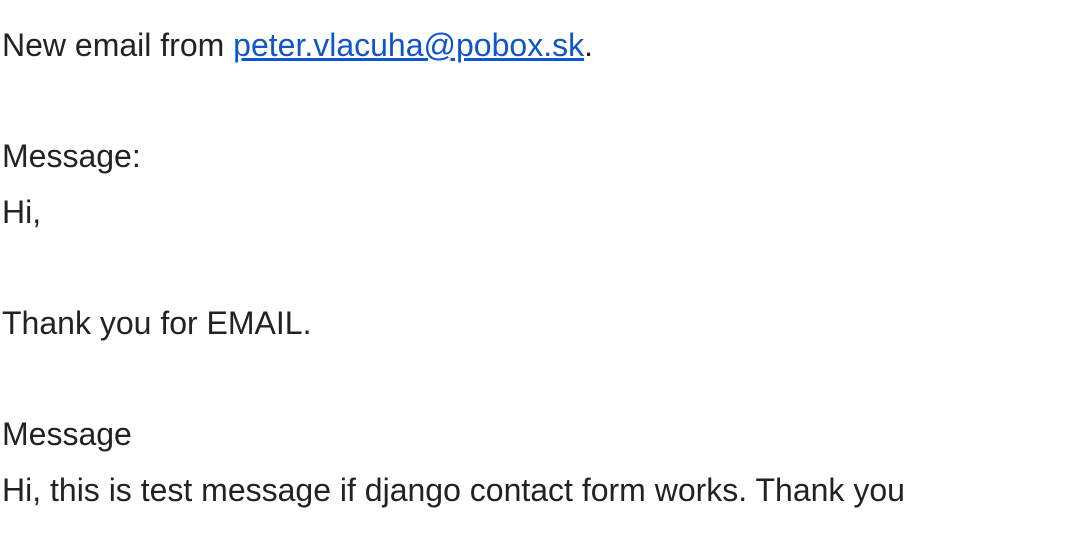 The image size is (1067, 548). Describe the element at coordinates (22, 211) in the screenshot. I see `greeting: Hi,` at that location.